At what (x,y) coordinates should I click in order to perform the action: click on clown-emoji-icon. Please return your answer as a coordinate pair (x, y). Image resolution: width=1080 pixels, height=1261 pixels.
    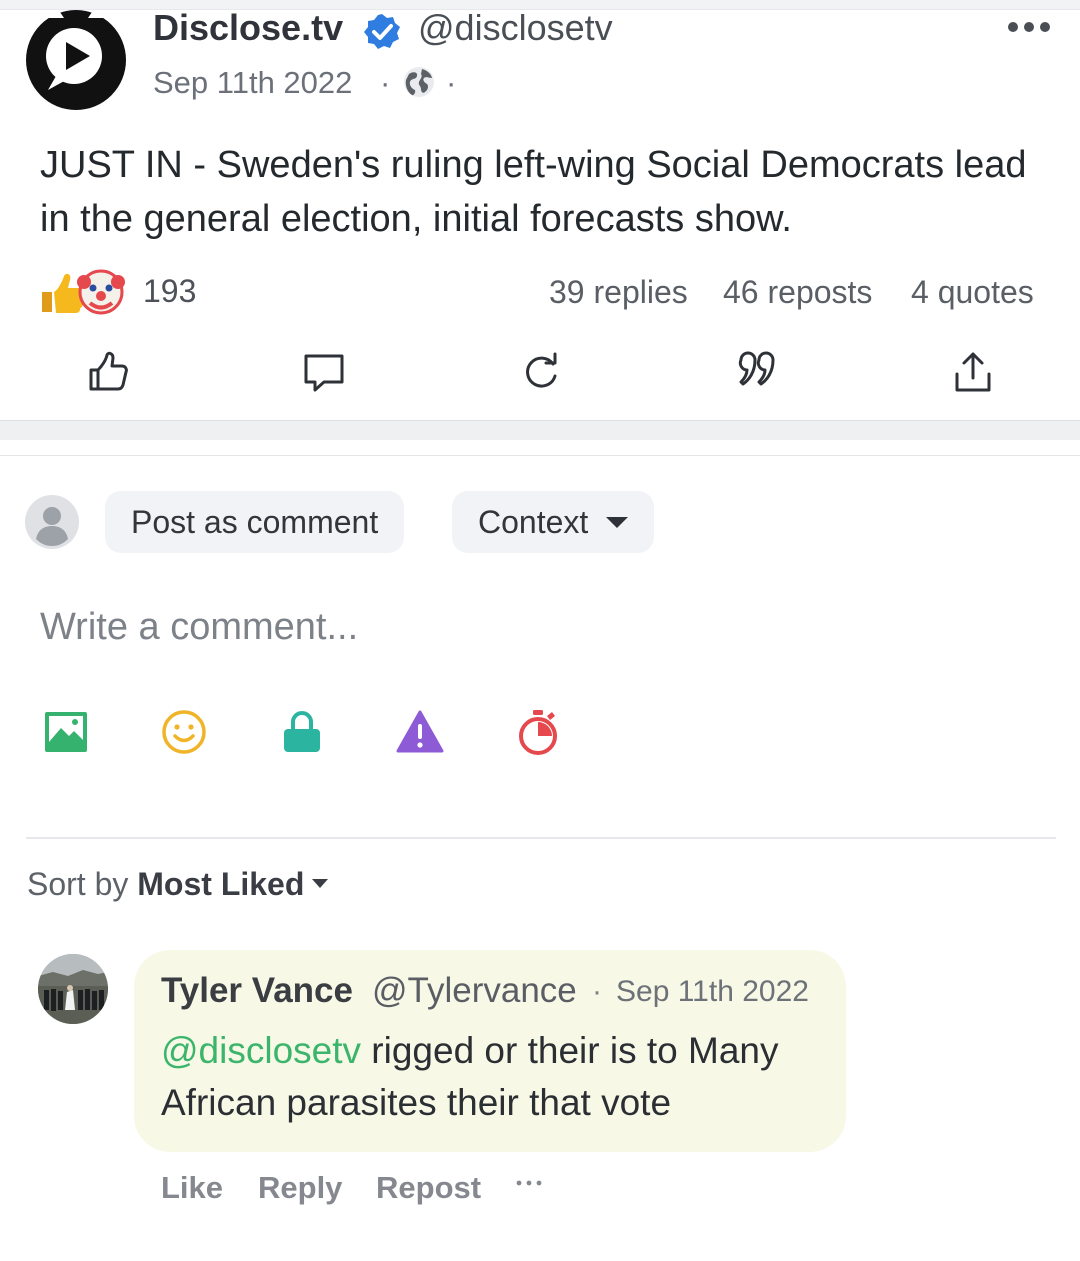
    Looking at the image, I should click on (101, 292).